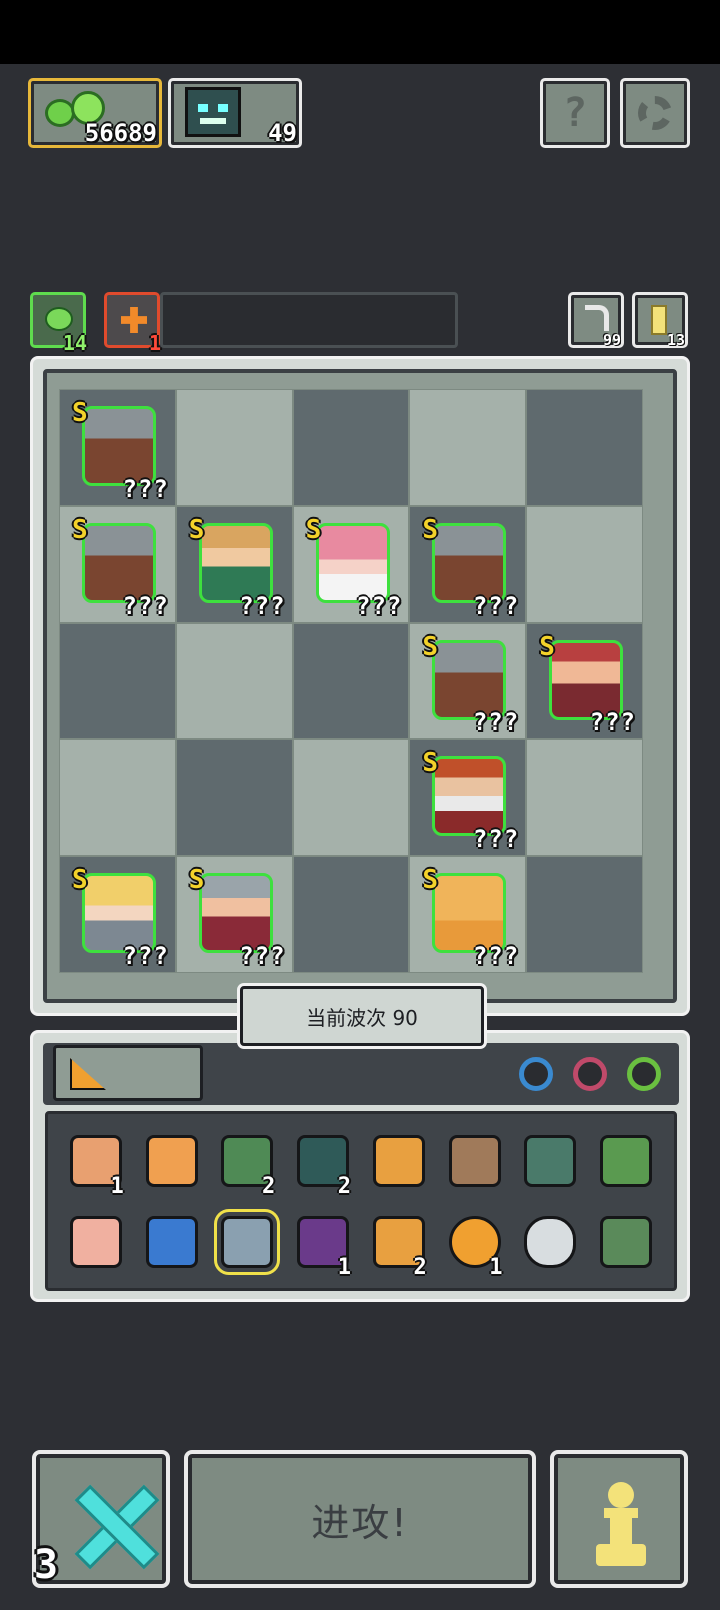 The image size is (720, 1610). I want to click on eye-palm-icon, so click(95, 1241).